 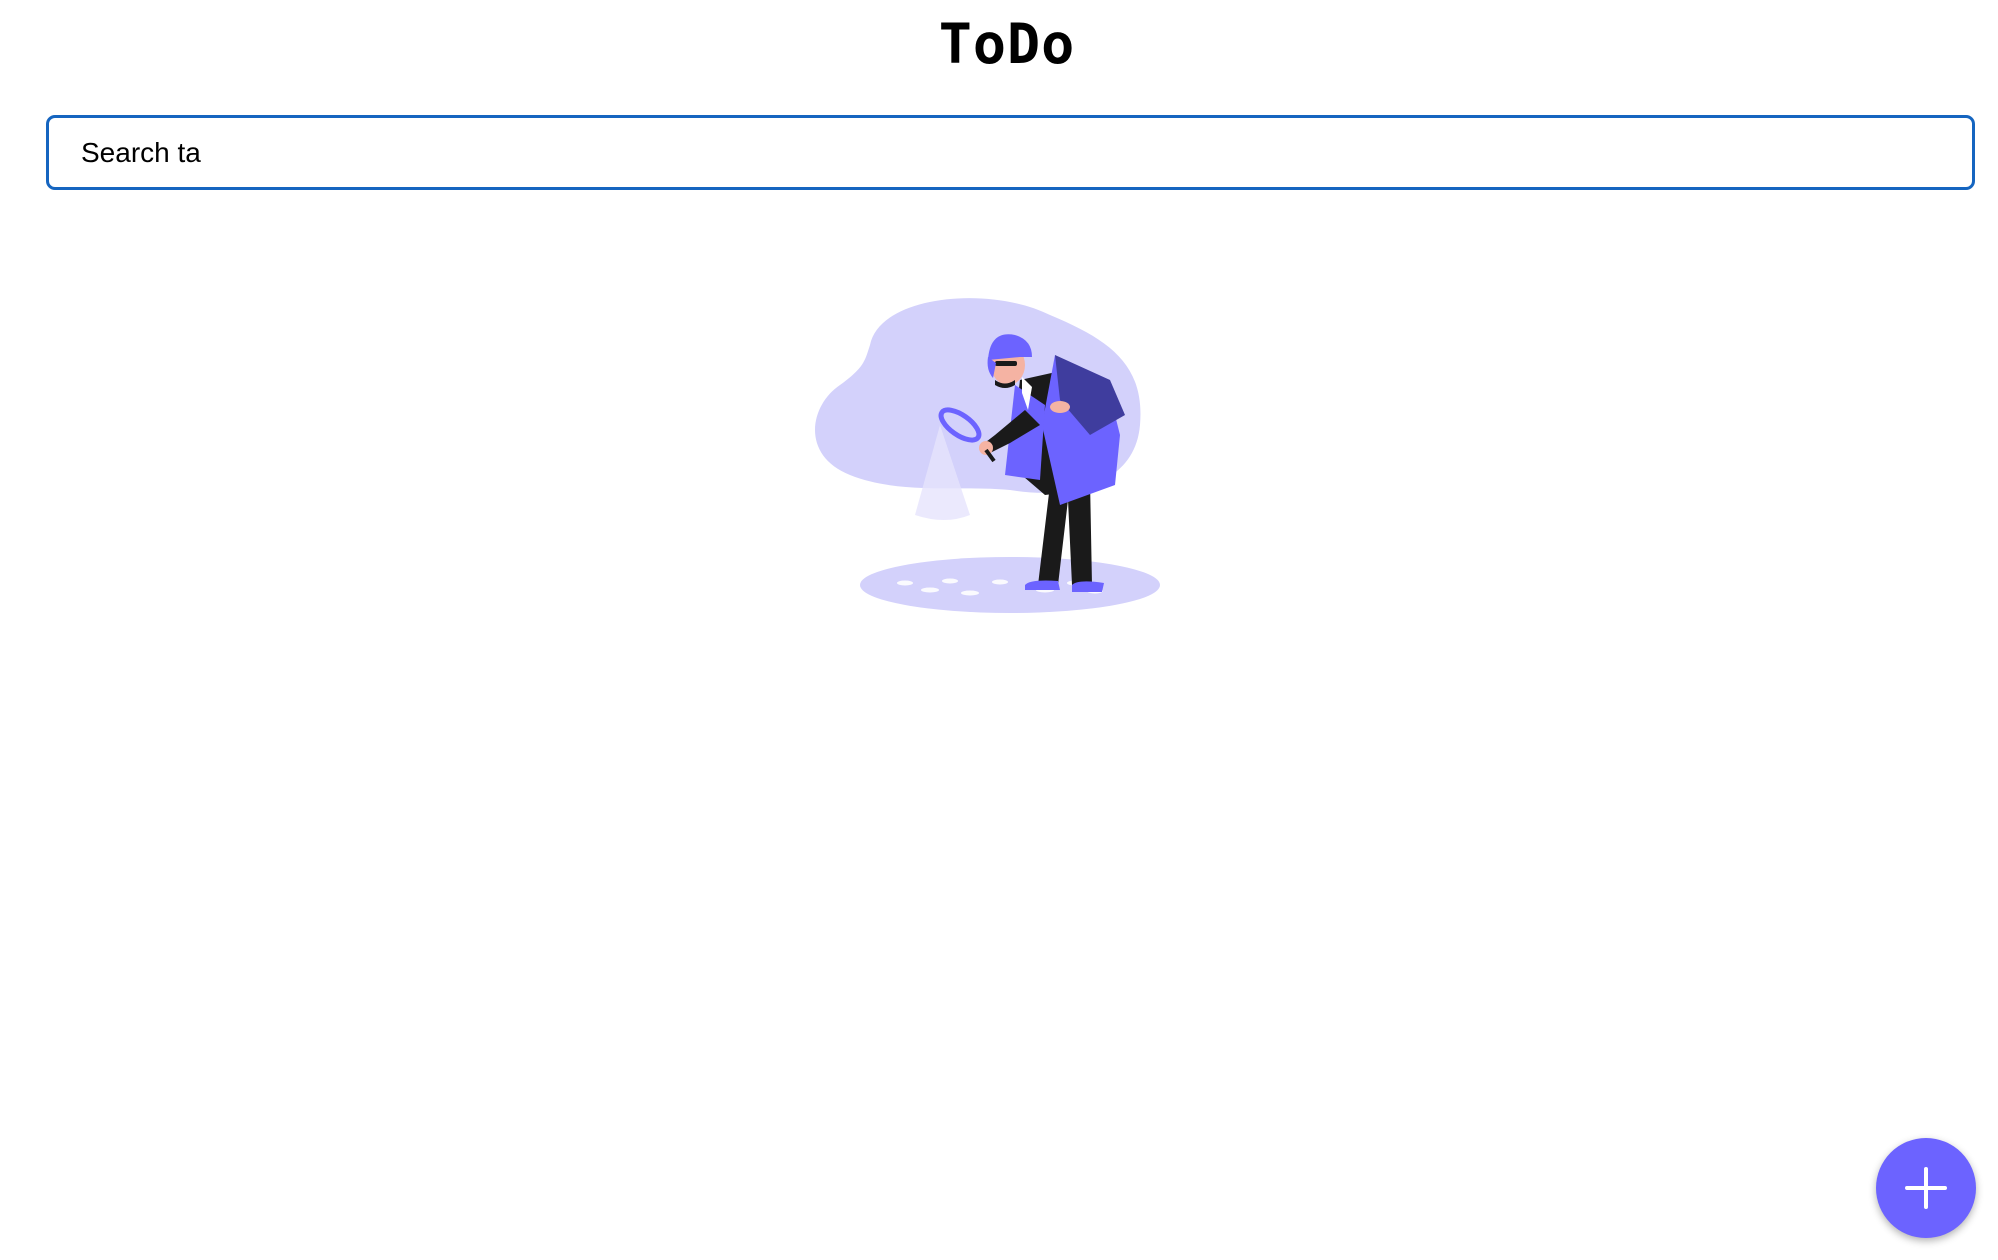 I want to click on plus-icon, so click(x=1926, y=1188).